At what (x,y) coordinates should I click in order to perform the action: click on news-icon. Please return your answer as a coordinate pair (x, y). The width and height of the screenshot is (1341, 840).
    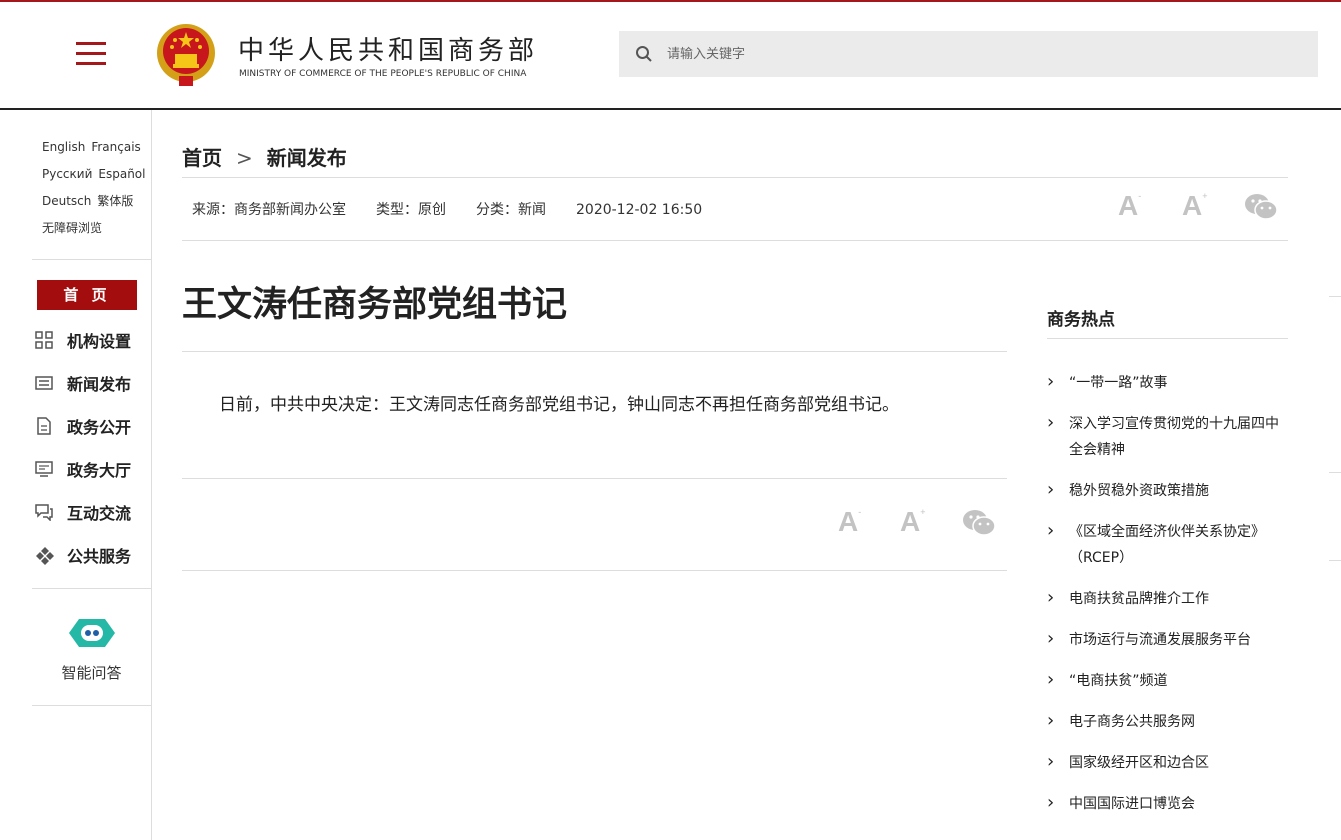
    Looking at the image, I should click on (44, 383).